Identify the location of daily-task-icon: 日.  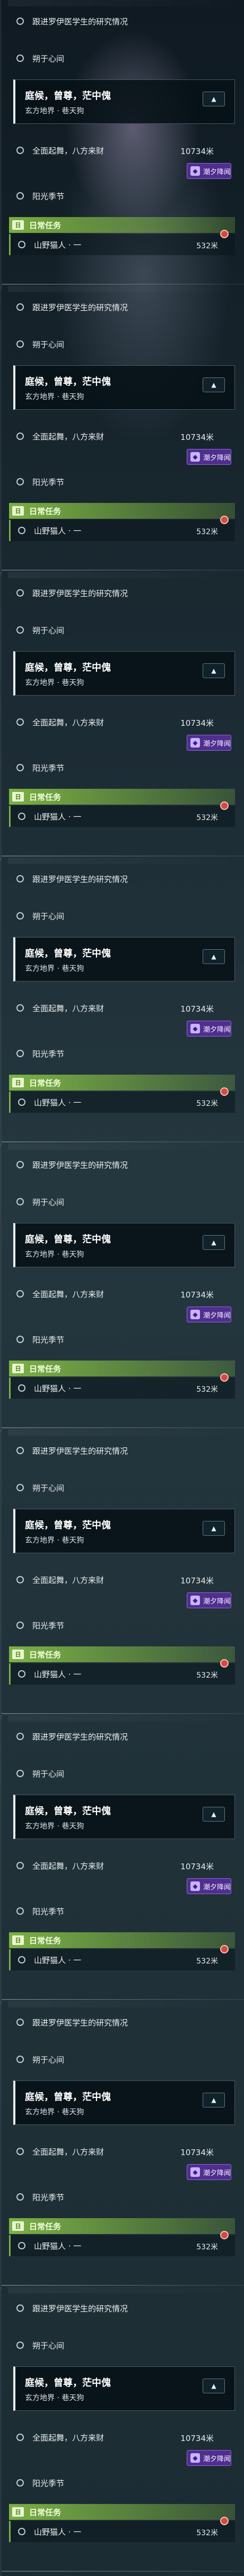
(18, 1940).